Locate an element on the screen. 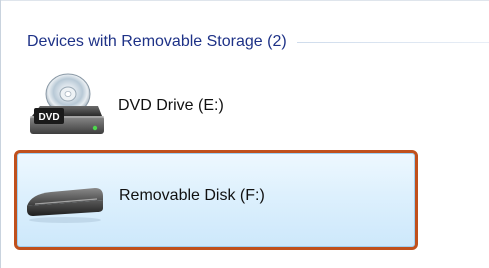 The width and height of the screenshot is (489, 268). pane-top-border is located at coordinates (244, 0).